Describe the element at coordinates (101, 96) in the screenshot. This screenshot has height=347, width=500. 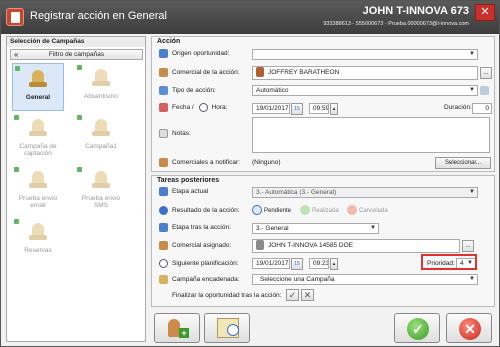
I see `campaign-label: Absentismo` at that location.